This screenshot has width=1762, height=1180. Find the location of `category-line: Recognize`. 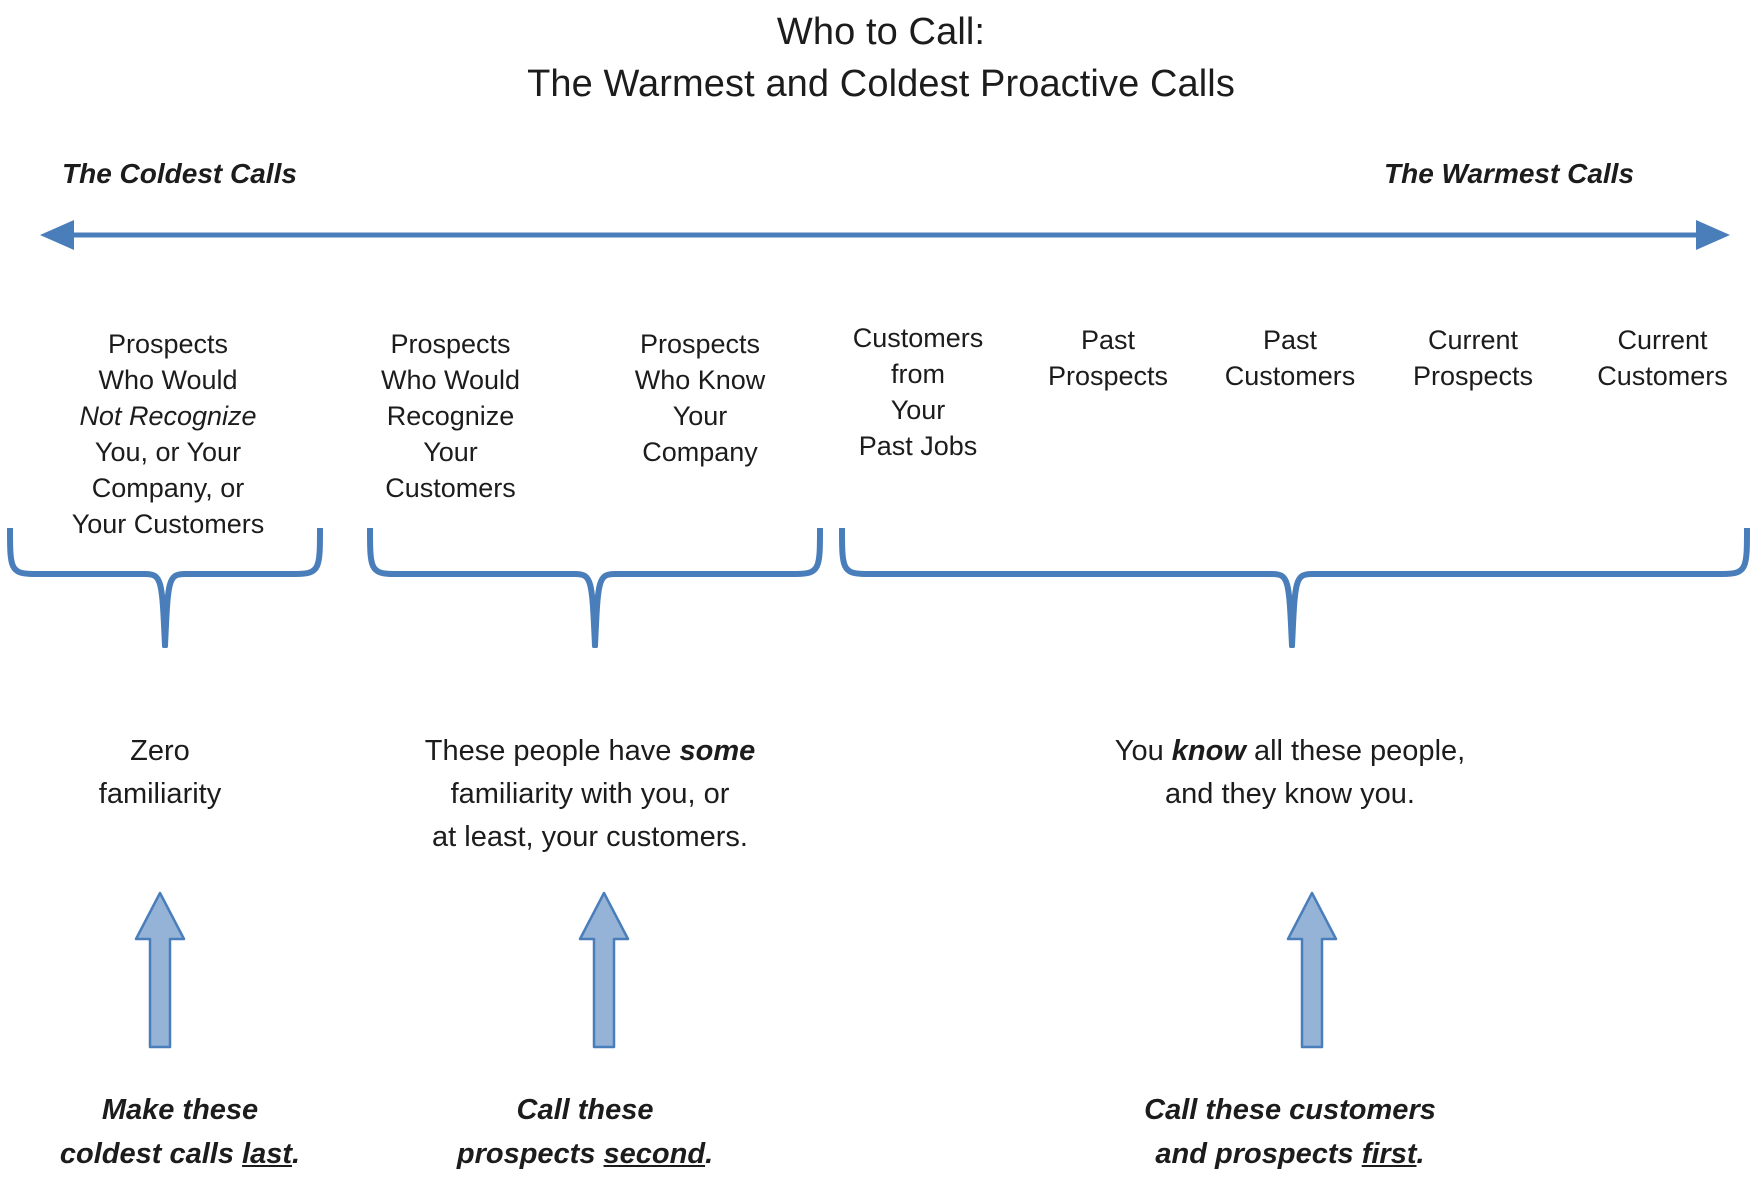

category-line: Recognize is located at coordinates (450, 416).